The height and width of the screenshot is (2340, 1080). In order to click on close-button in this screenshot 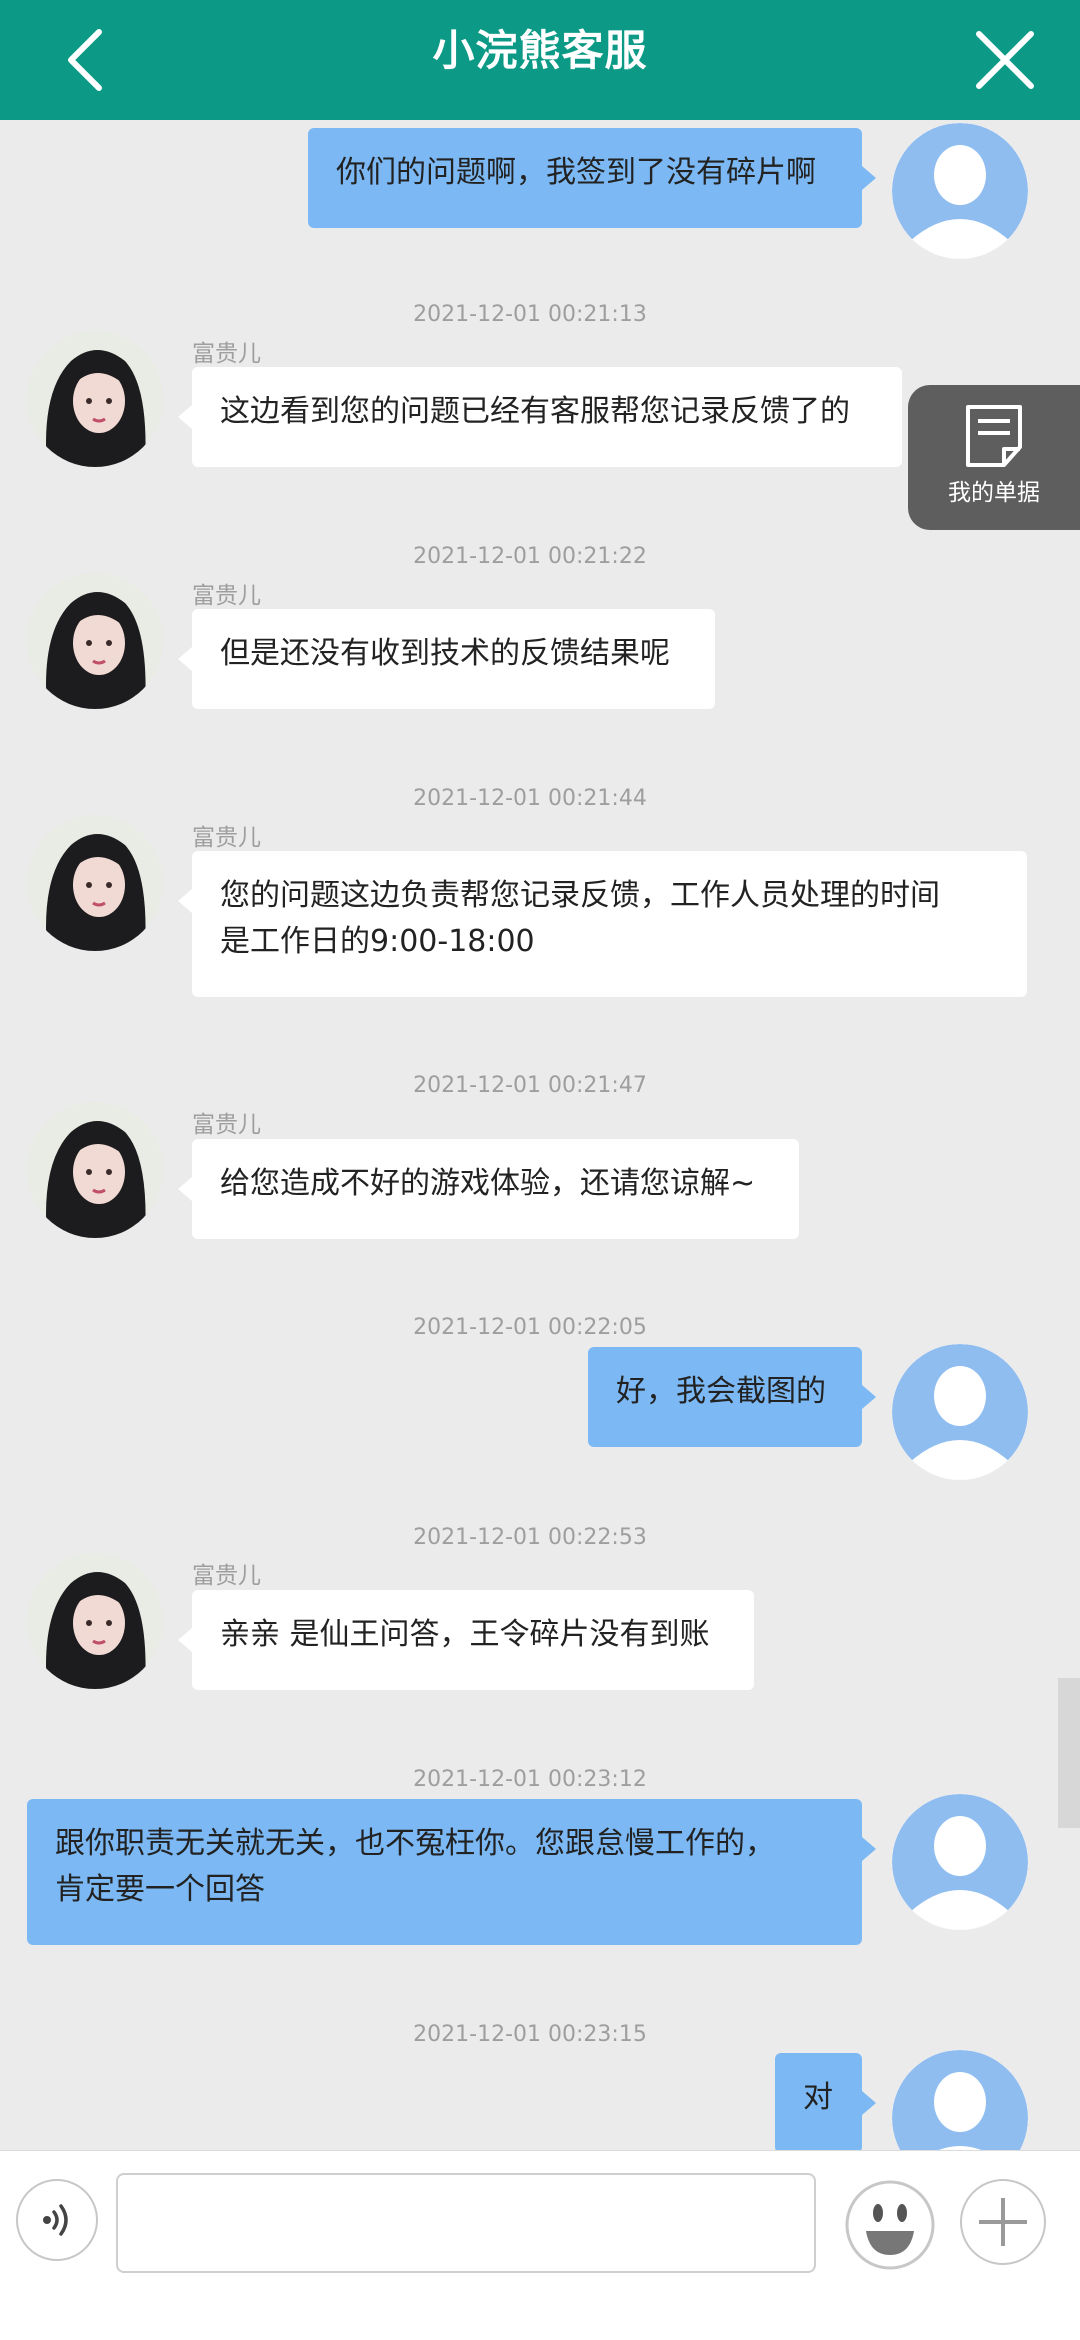, I will do `click(1005, 60)`.